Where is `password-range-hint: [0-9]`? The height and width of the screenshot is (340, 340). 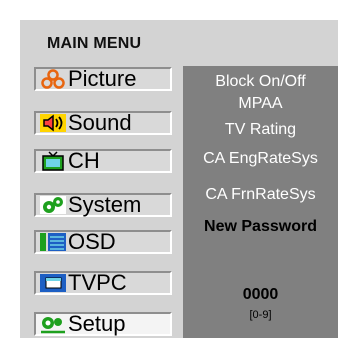
password-range-hint: [0-9] is located at coordinates (260, 315).